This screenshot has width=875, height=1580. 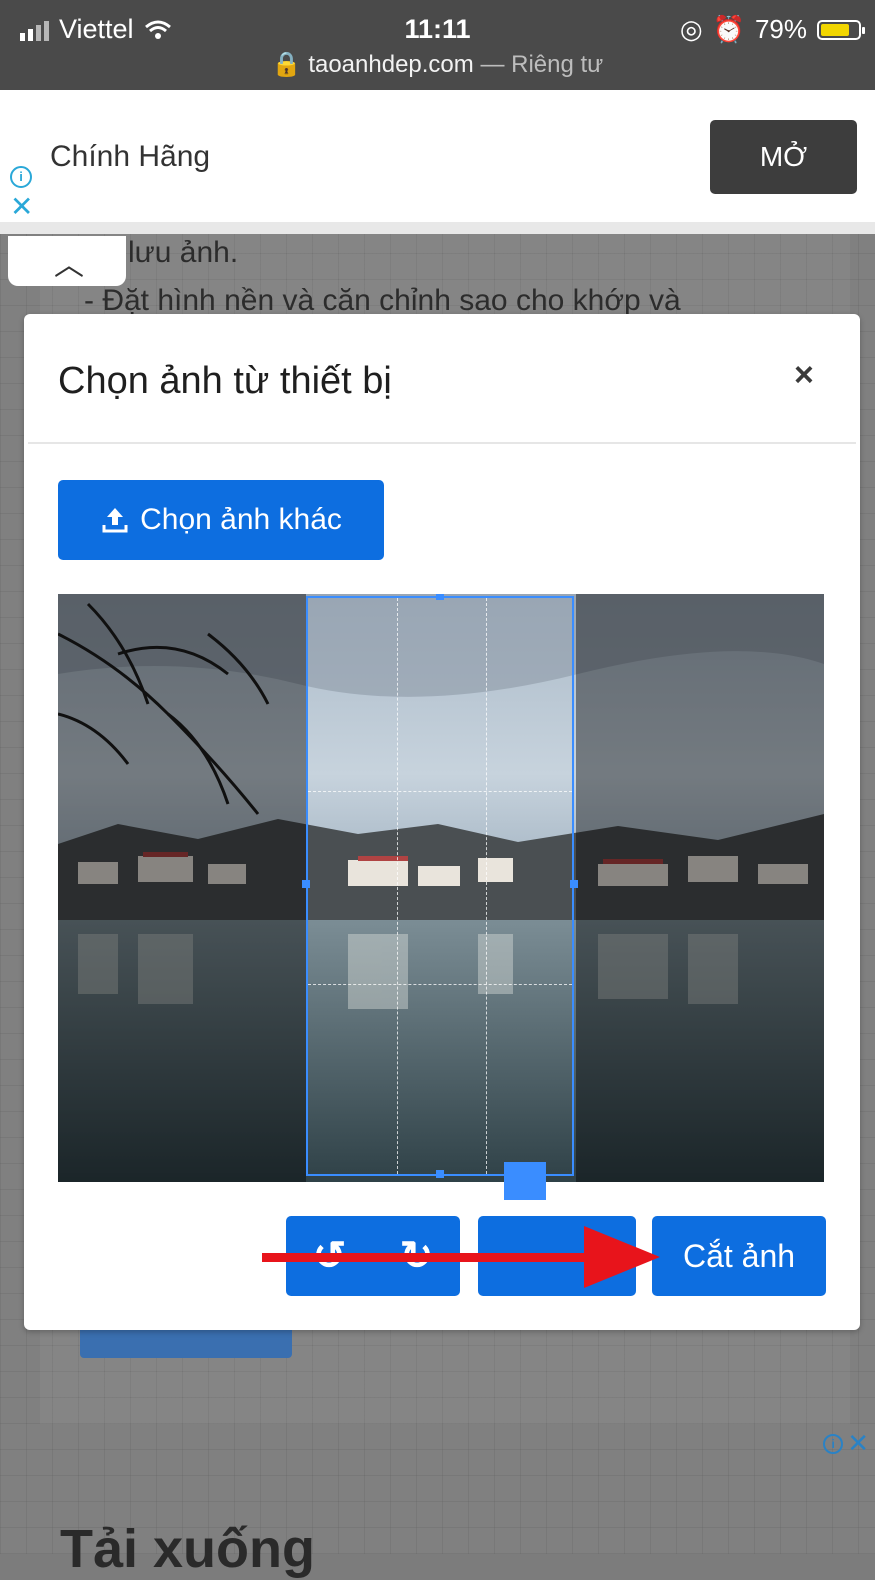 I want to click on red-arrow-annotation, so click(x=461, y=1257).